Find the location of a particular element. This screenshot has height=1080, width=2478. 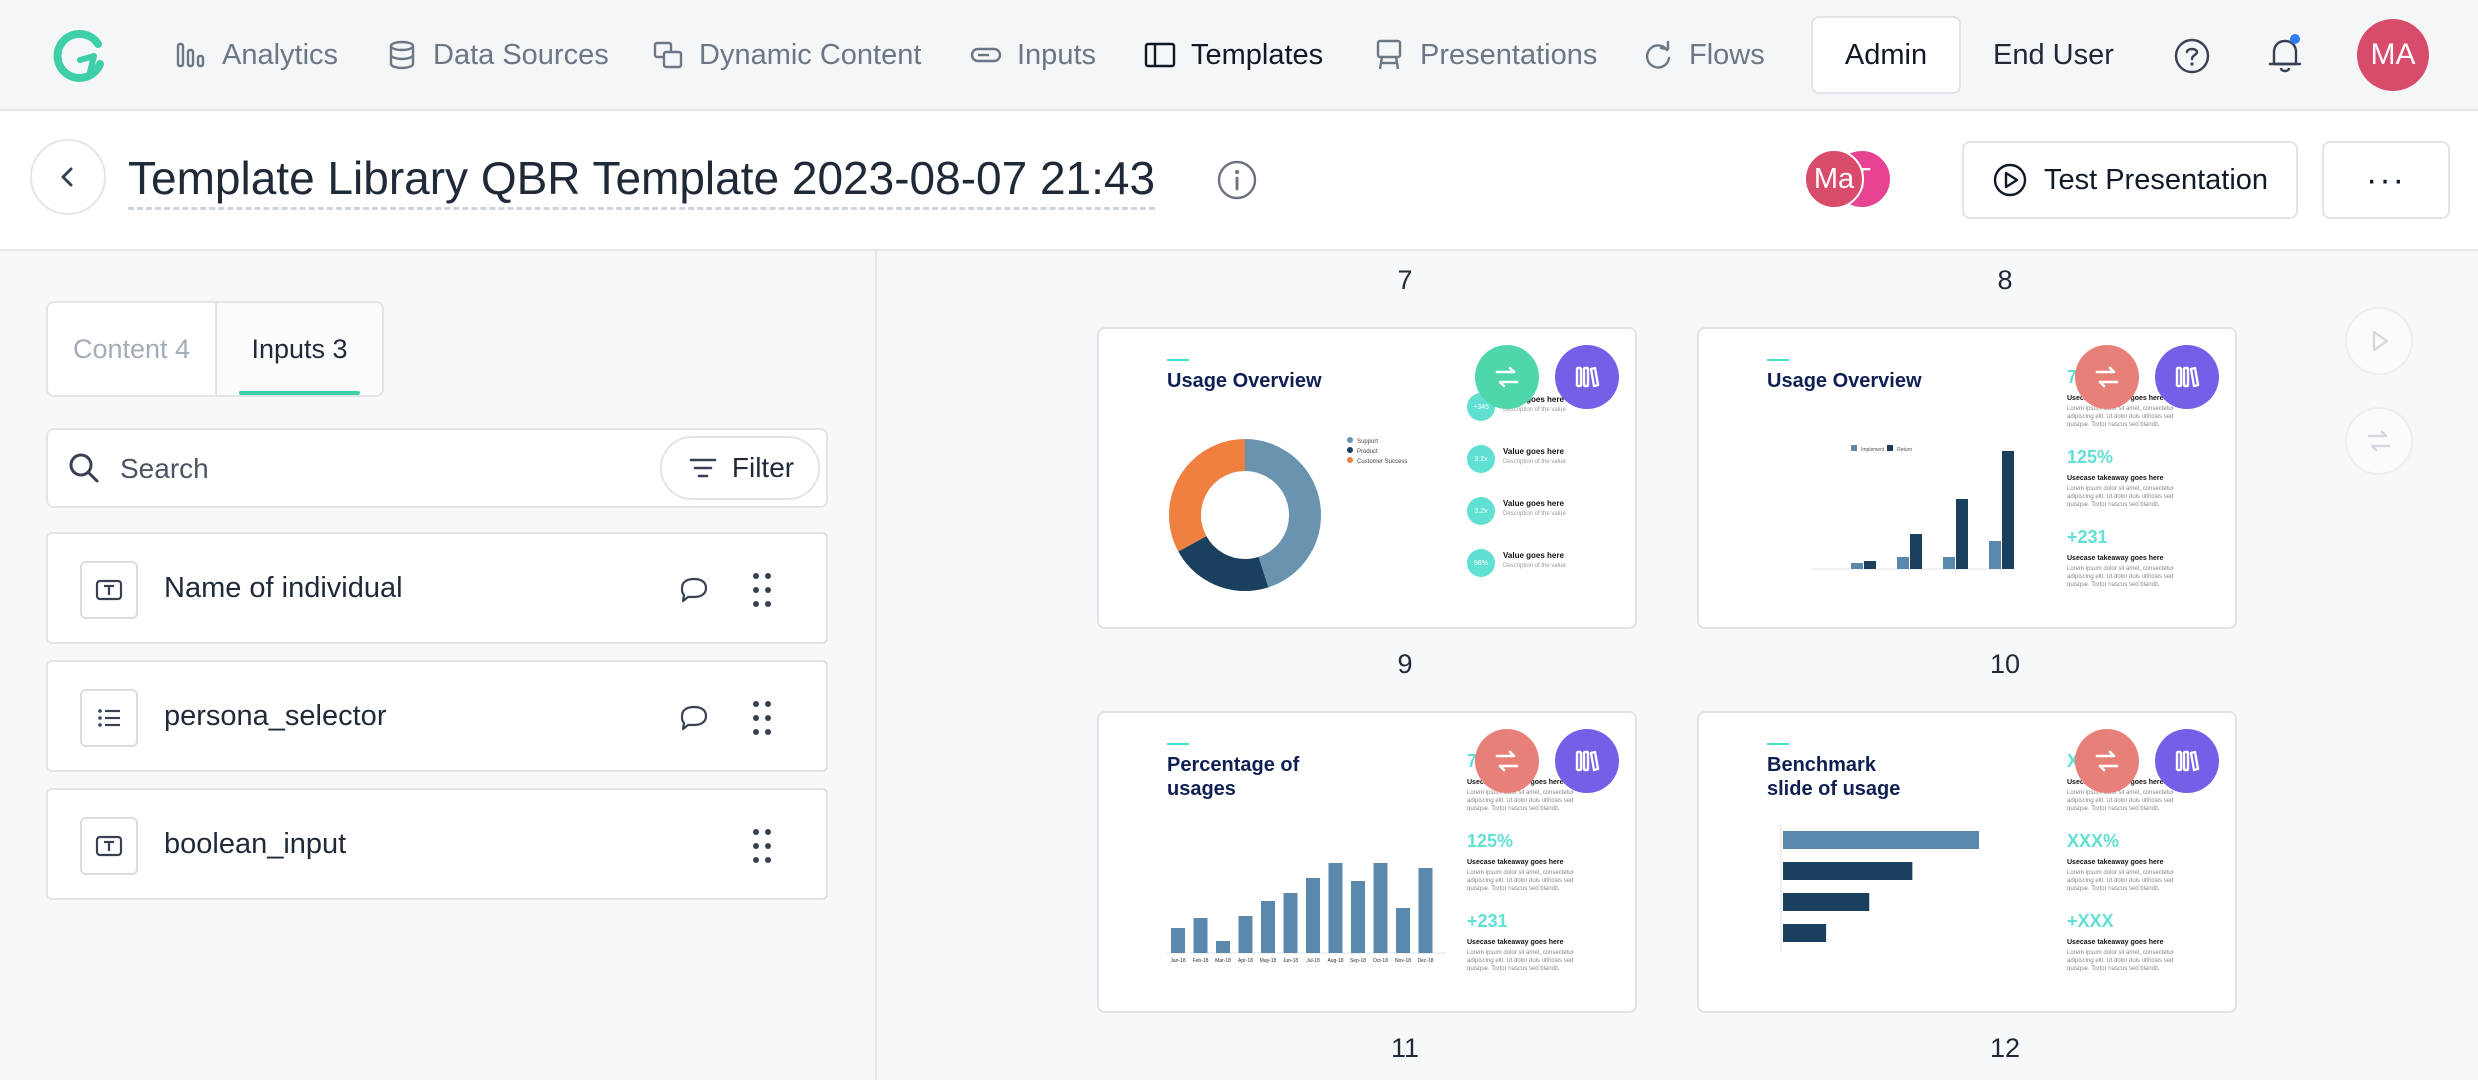

nav-dynamic-content: Dynamic Content is located at coordinates (786, 55).